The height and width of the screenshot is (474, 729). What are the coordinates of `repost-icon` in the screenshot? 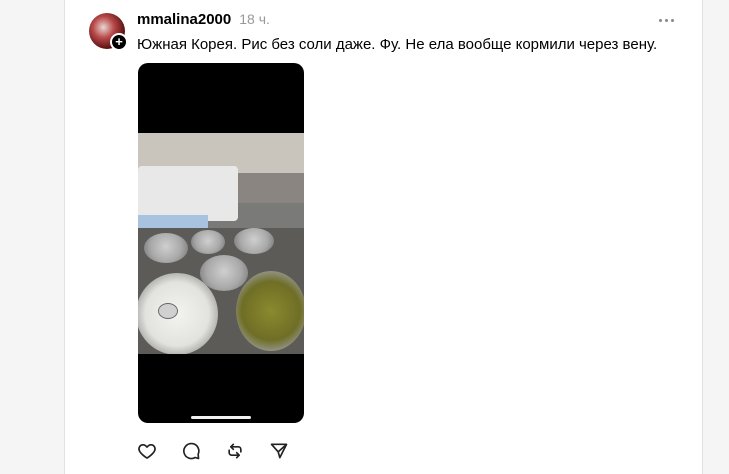 It's located at (235, 451).